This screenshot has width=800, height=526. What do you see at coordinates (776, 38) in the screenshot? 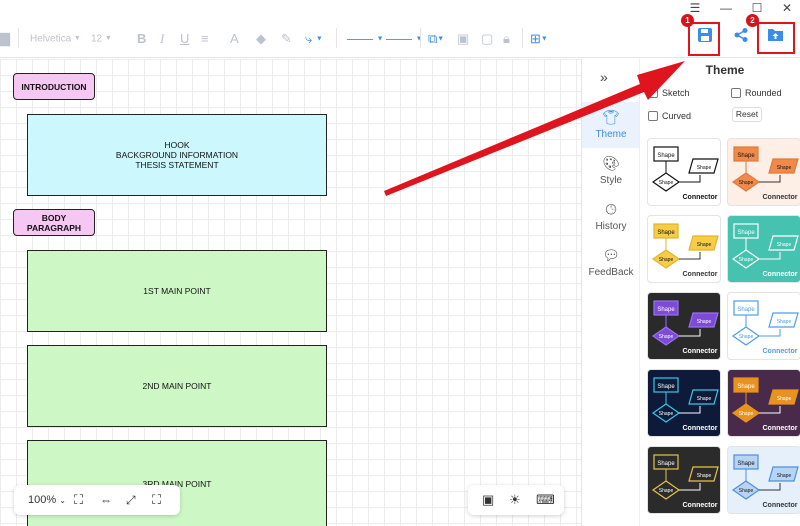
I see `export-highlight-box` at bounding box center [776, 38].